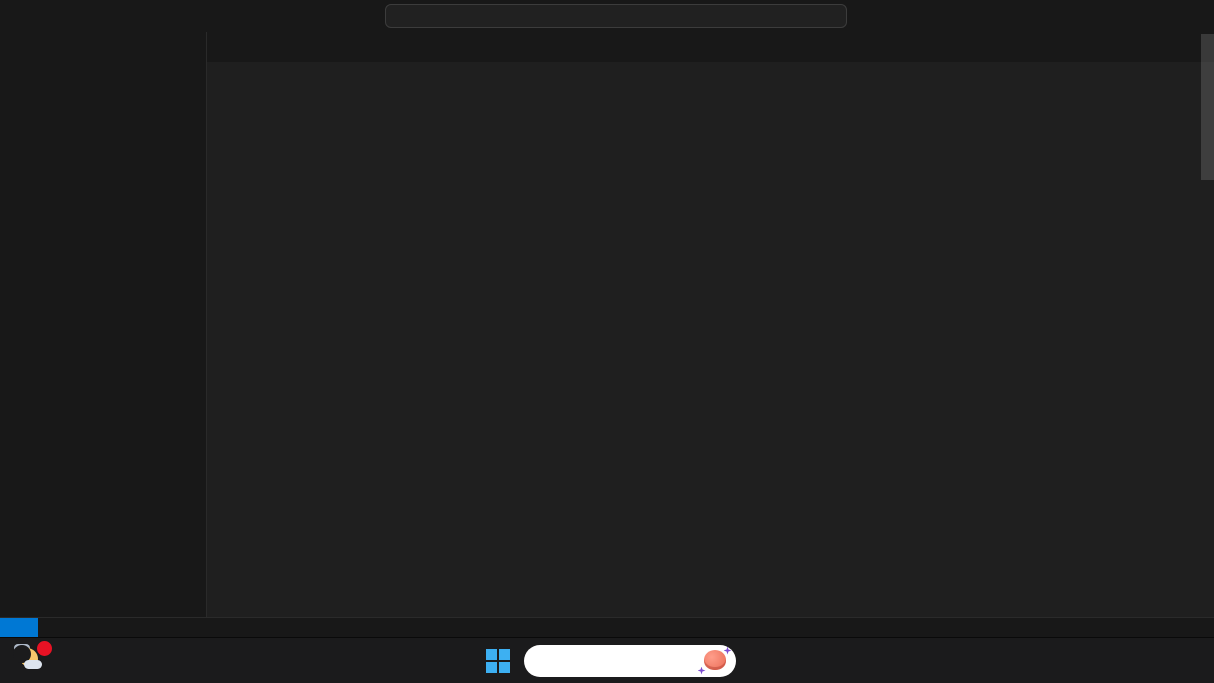 The image size is (1214, 683). Describe the element at coordinates (1110, 628) in the screenshot. I see `commit-status` at that location.